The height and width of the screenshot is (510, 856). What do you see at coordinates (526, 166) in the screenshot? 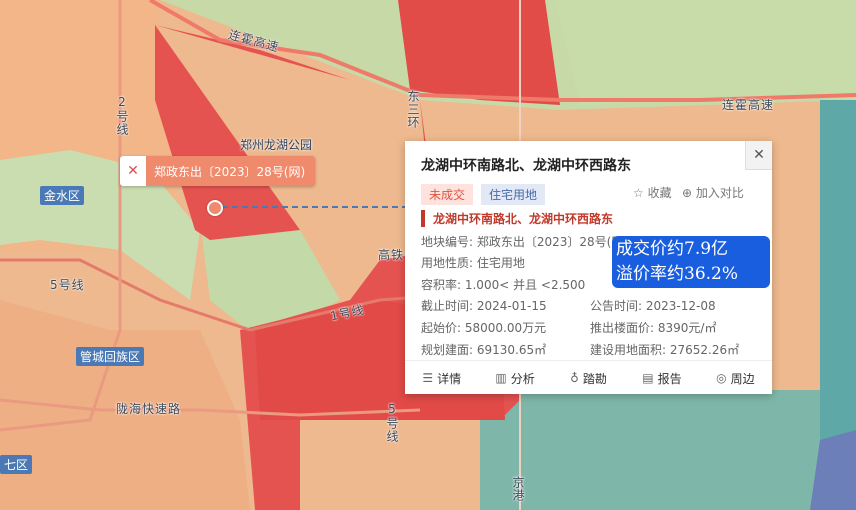
I see `popup-title: 龙湖中环南路北、龙湖中环西路东` at bounding box center [526, 166].